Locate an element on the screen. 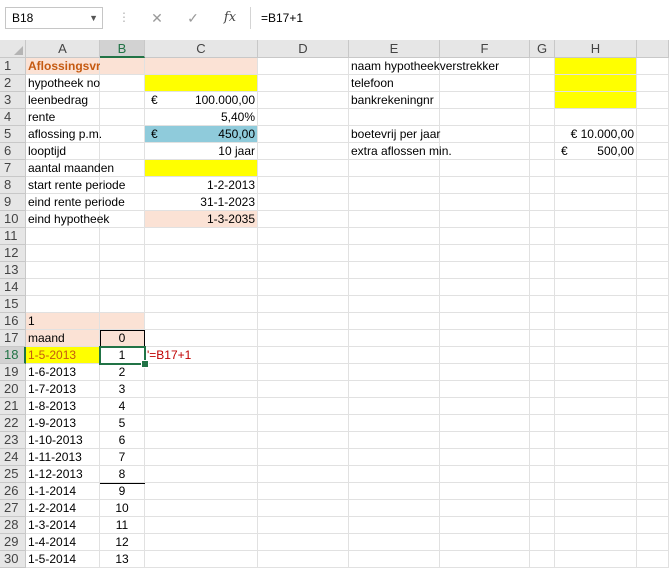 The image size is (669, 569). cell-c13 is located at coordinates (201, 270).